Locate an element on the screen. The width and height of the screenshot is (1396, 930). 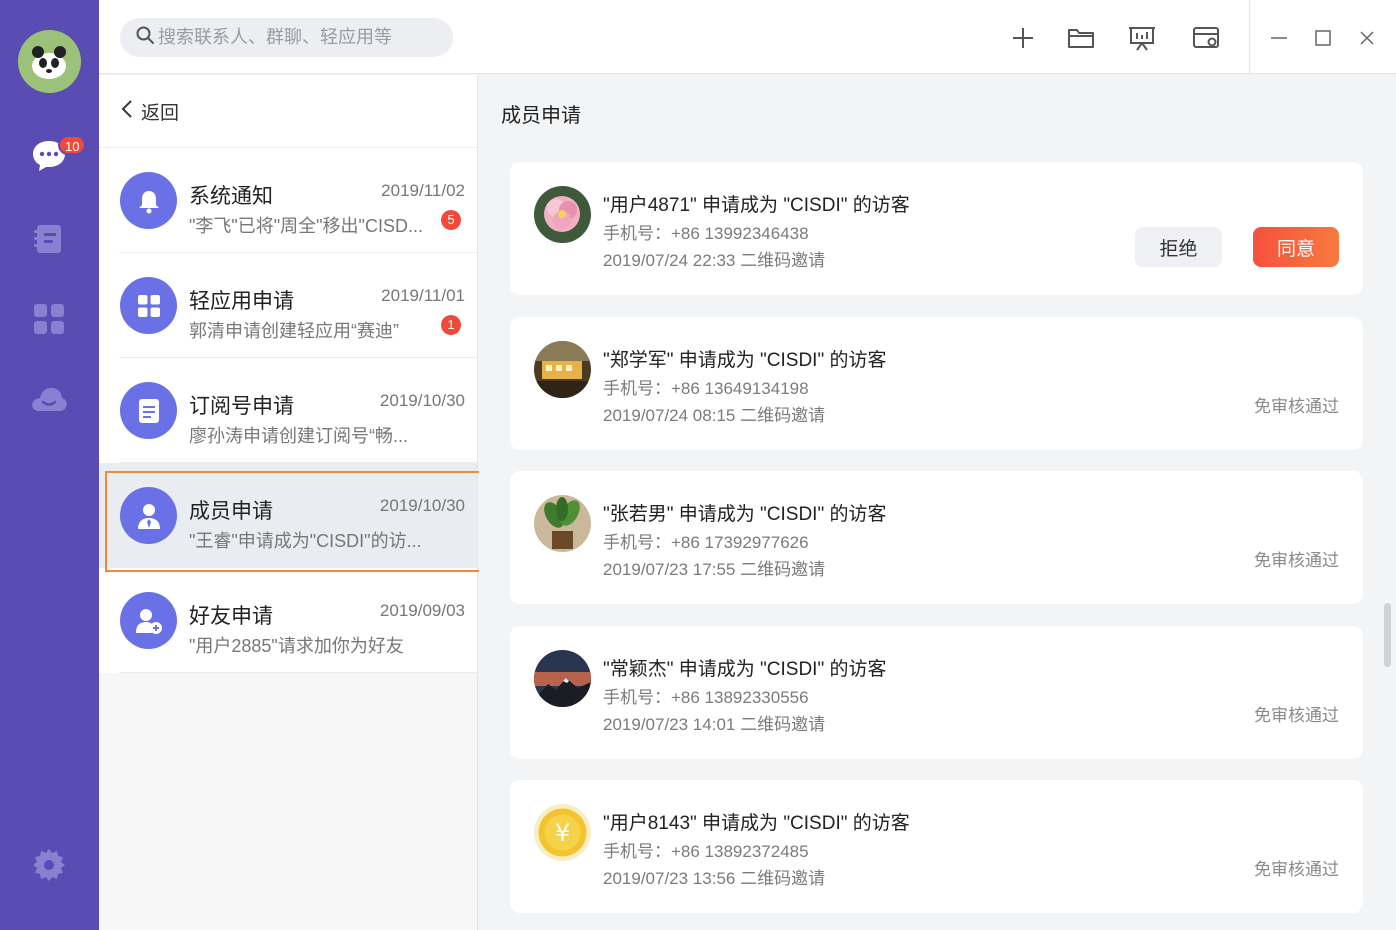
unread-count-badge: 5 is located at coordinates (451, 220).